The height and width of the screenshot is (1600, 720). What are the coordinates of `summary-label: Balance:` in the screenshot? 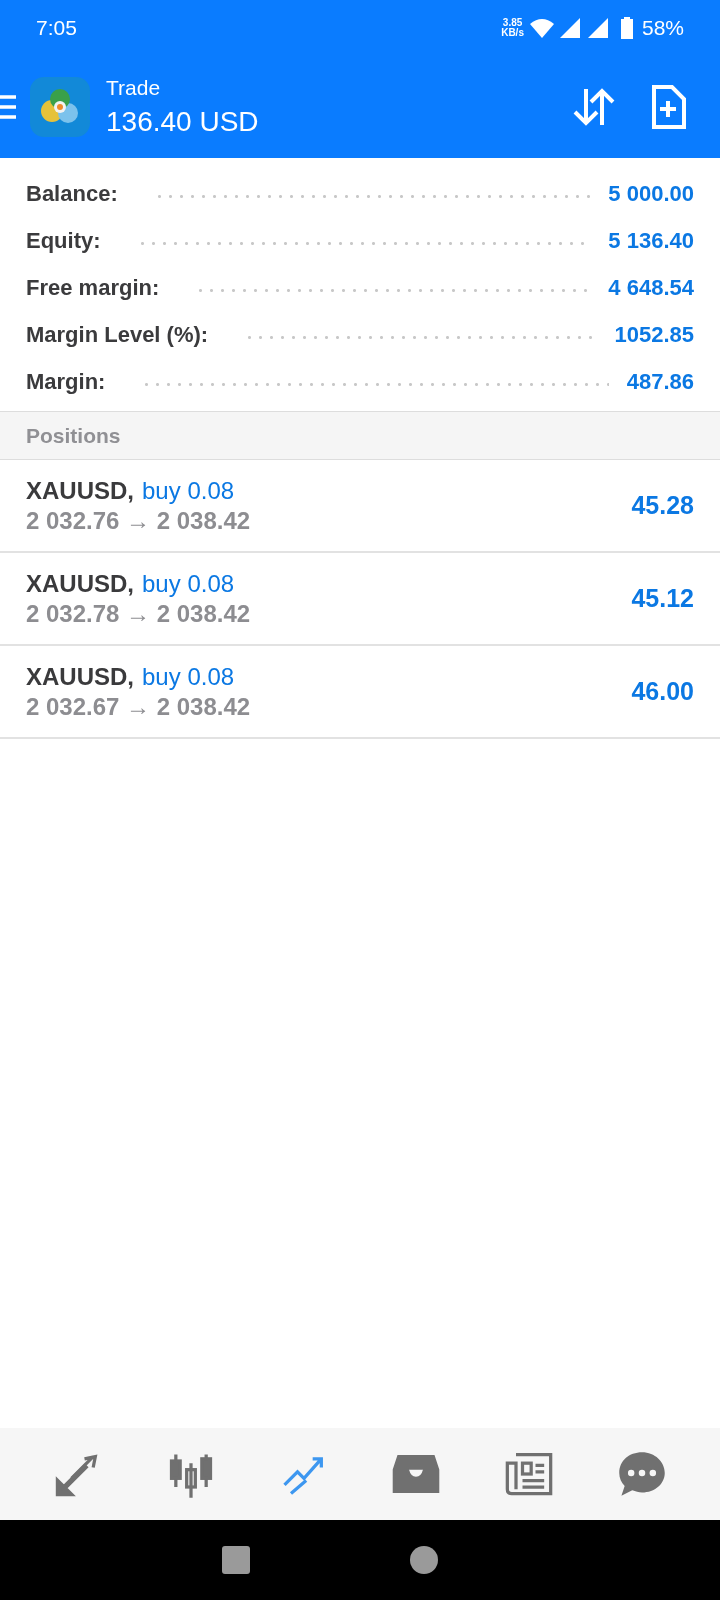 It's located at (72, 193).